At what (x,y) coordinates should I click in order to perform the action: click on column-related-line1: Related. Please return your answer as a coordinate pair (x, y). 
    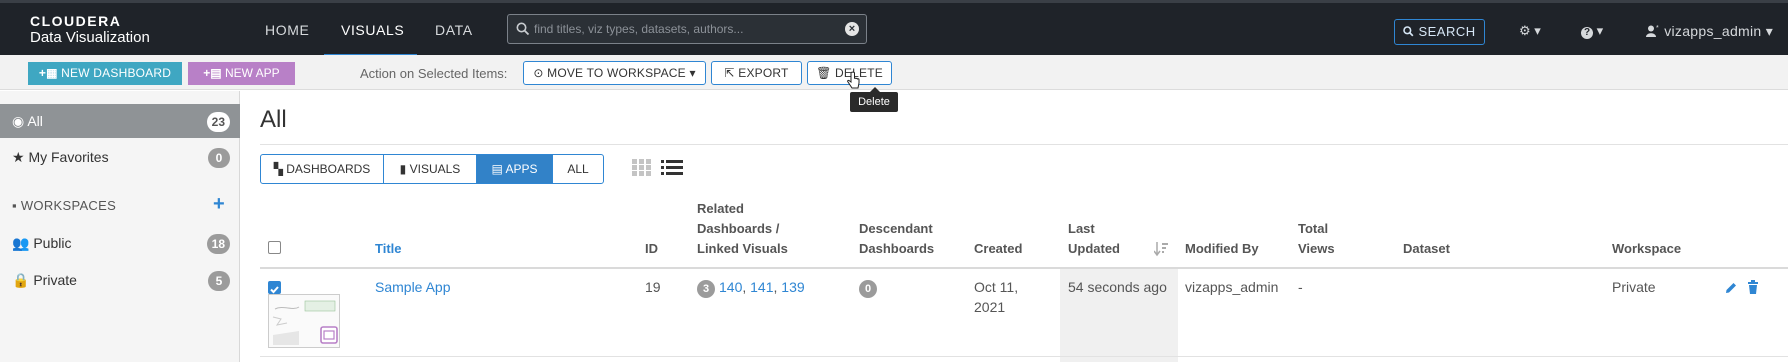
    Looking at the image, I should click on (720, 209).